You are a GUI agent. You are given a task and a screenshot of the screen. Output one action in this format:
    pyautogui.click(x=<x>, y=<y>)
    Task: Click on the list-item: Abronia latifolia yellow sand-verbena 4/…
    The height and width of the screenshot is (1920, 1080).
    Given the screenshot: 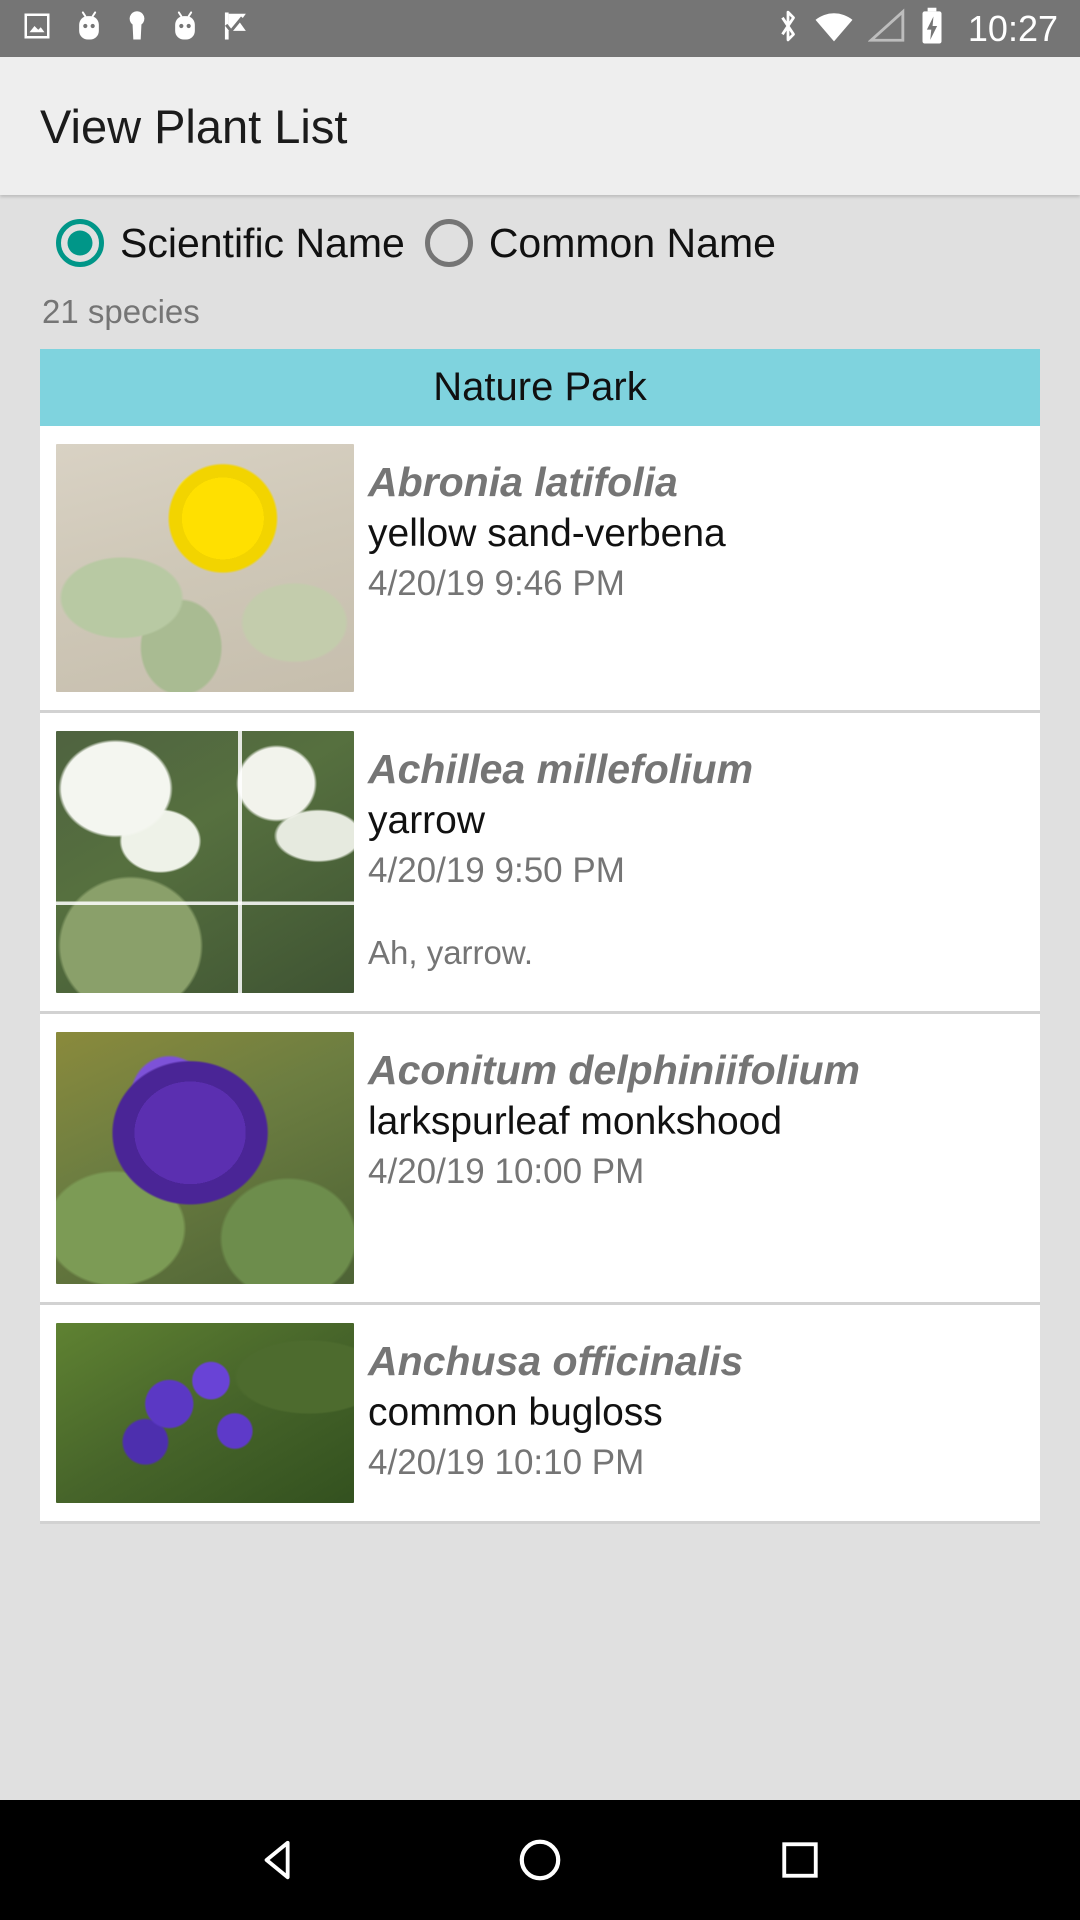 What is the action you would take?
    pyautogui.click(x=540, y=569)
    